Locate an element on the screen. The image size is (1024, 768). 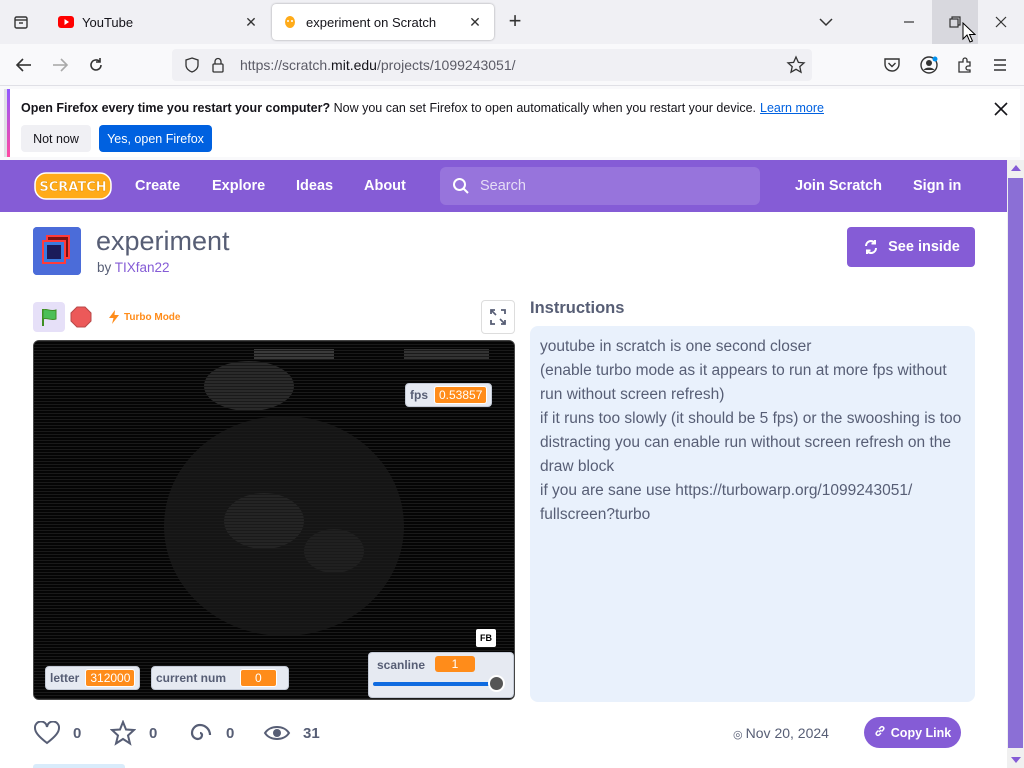
views-stat: 31 is located at coordinates (291, 733).